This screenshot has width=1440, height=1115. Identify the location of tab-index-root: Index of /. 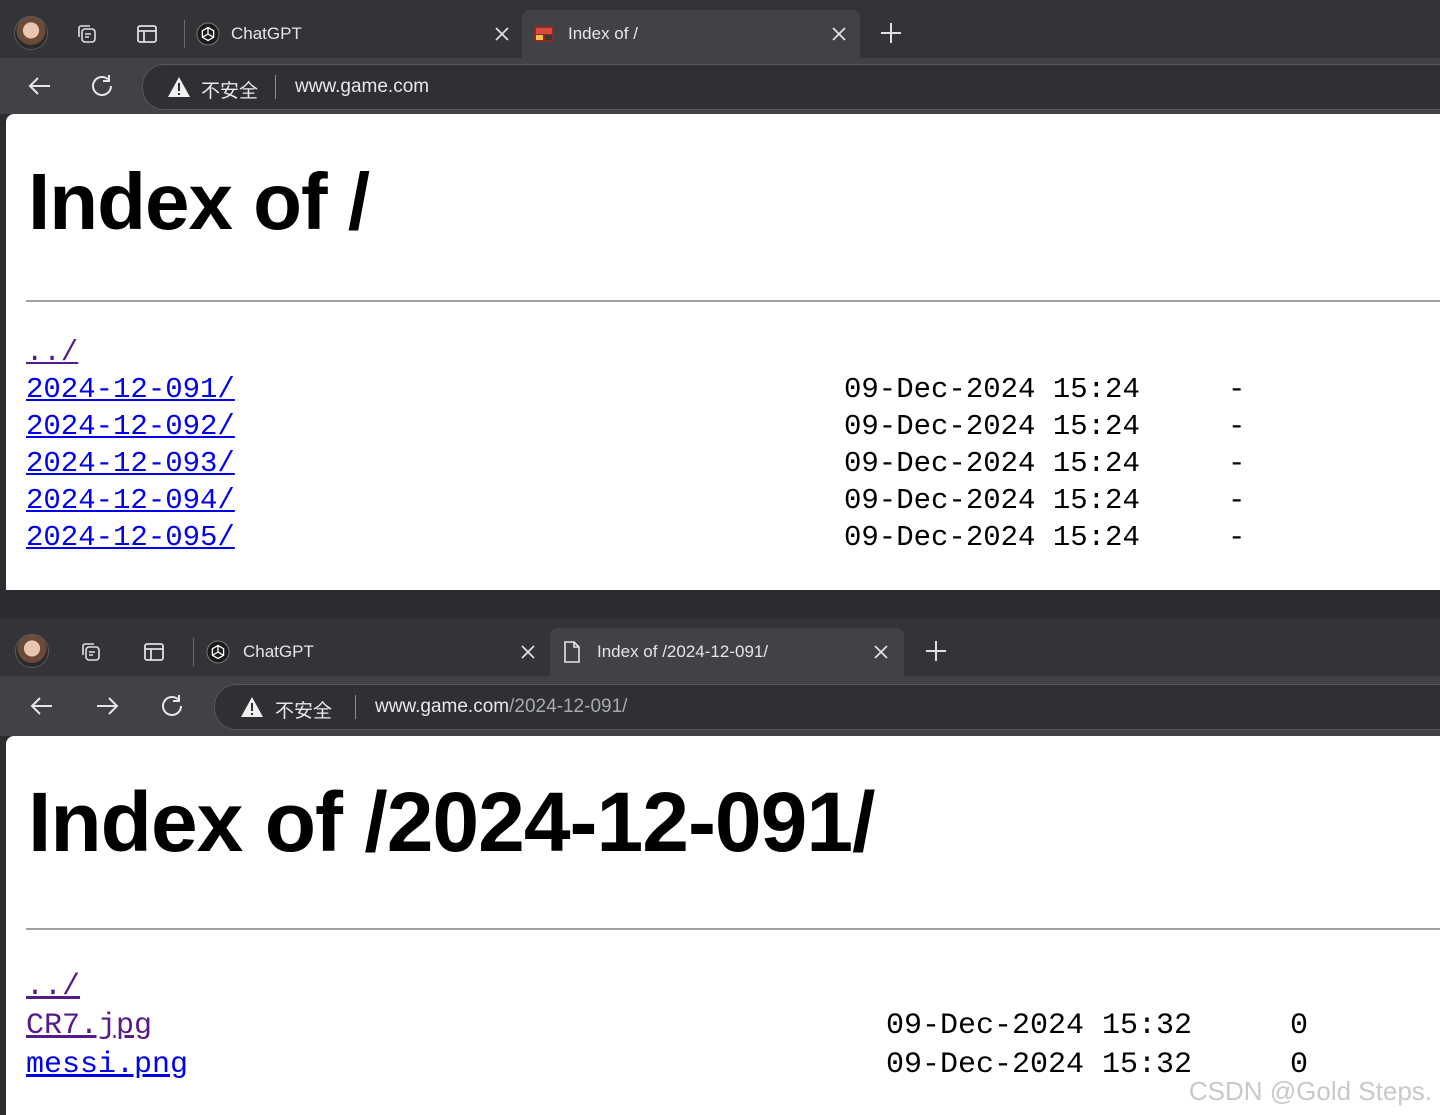
(691, 34).